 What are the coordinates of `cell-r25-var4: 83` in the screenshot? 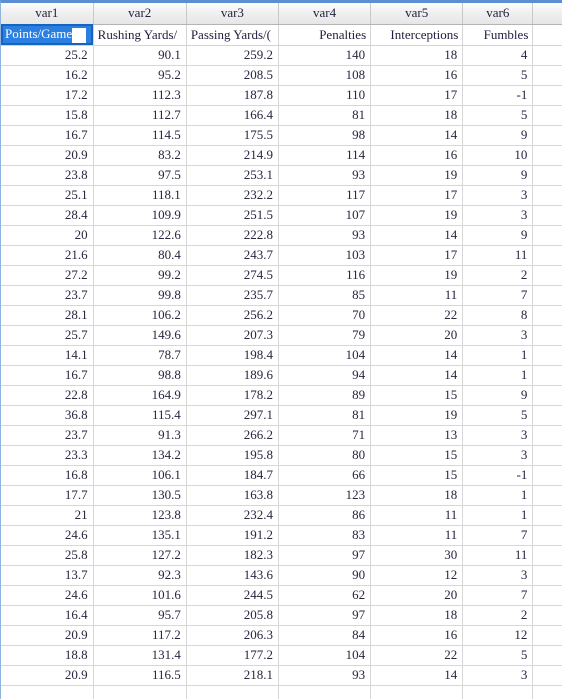 It's located at (325, 535).